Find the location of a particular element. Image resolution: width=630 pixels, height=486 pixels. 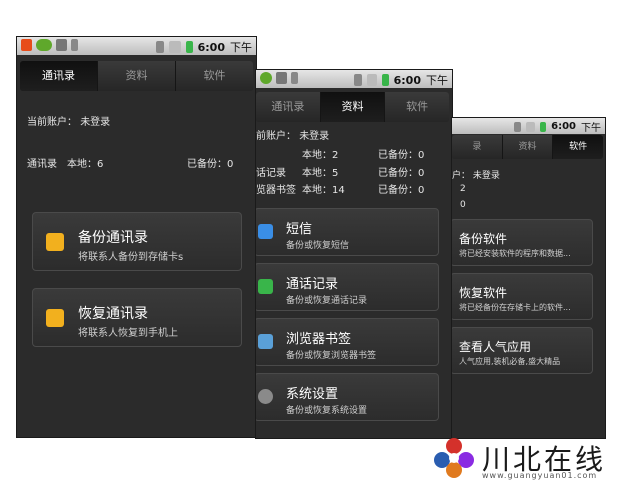

account-label: 户： is located at coordinates (461, 176).